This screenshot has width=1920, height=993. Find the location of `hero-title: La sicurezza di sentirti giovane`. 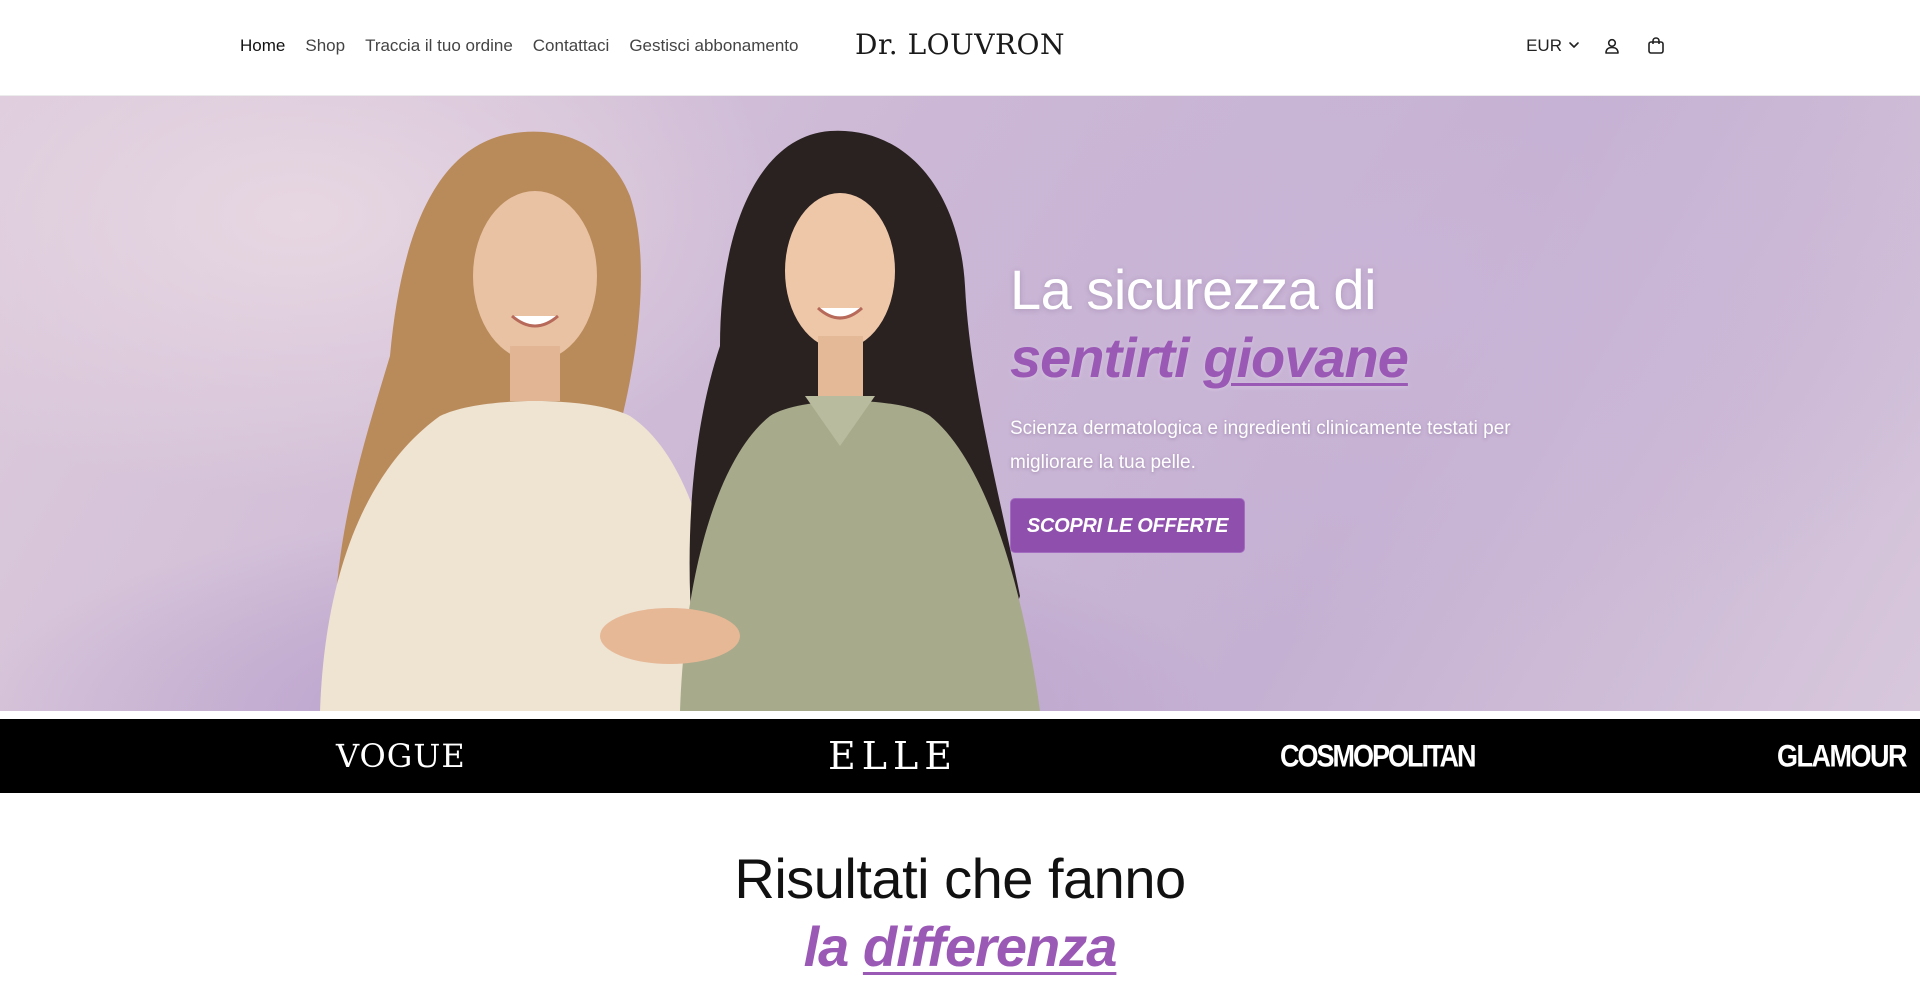

hero-title: La sicurezza di sentirti giovane is located at coordinates (1290, 324).